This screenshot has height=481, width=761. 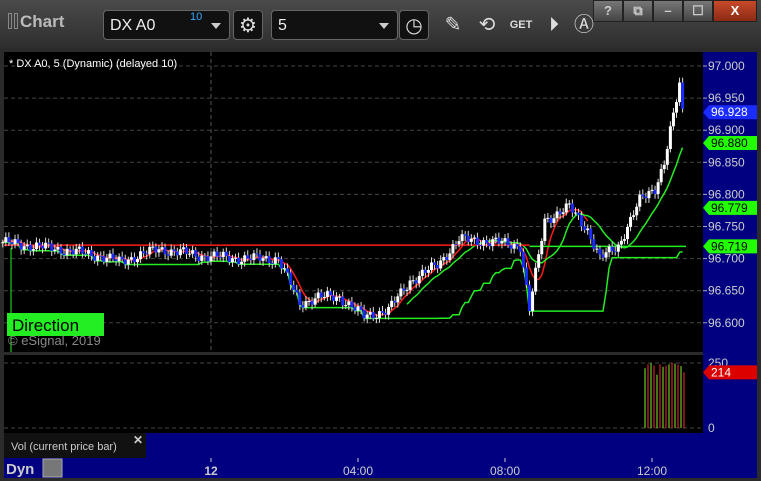 What do you see at coordinates (52, 468) in the screenshot?
I see `lock-icon` at bounding box center [52, 468].